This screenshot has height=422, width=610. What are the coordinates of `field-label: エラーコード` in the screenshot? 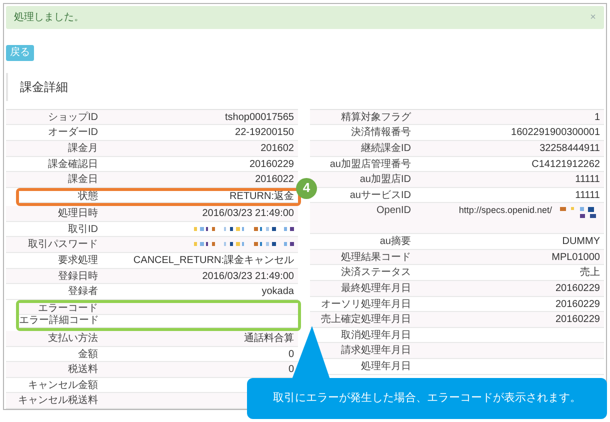 It's located at (67, 308).